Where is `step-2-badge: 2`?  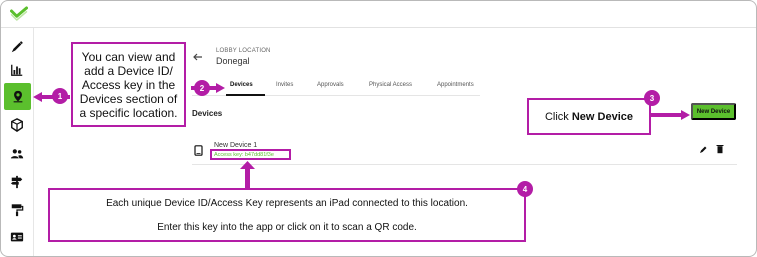
step-2-badge: 2 is located at coordinates (202, 88).